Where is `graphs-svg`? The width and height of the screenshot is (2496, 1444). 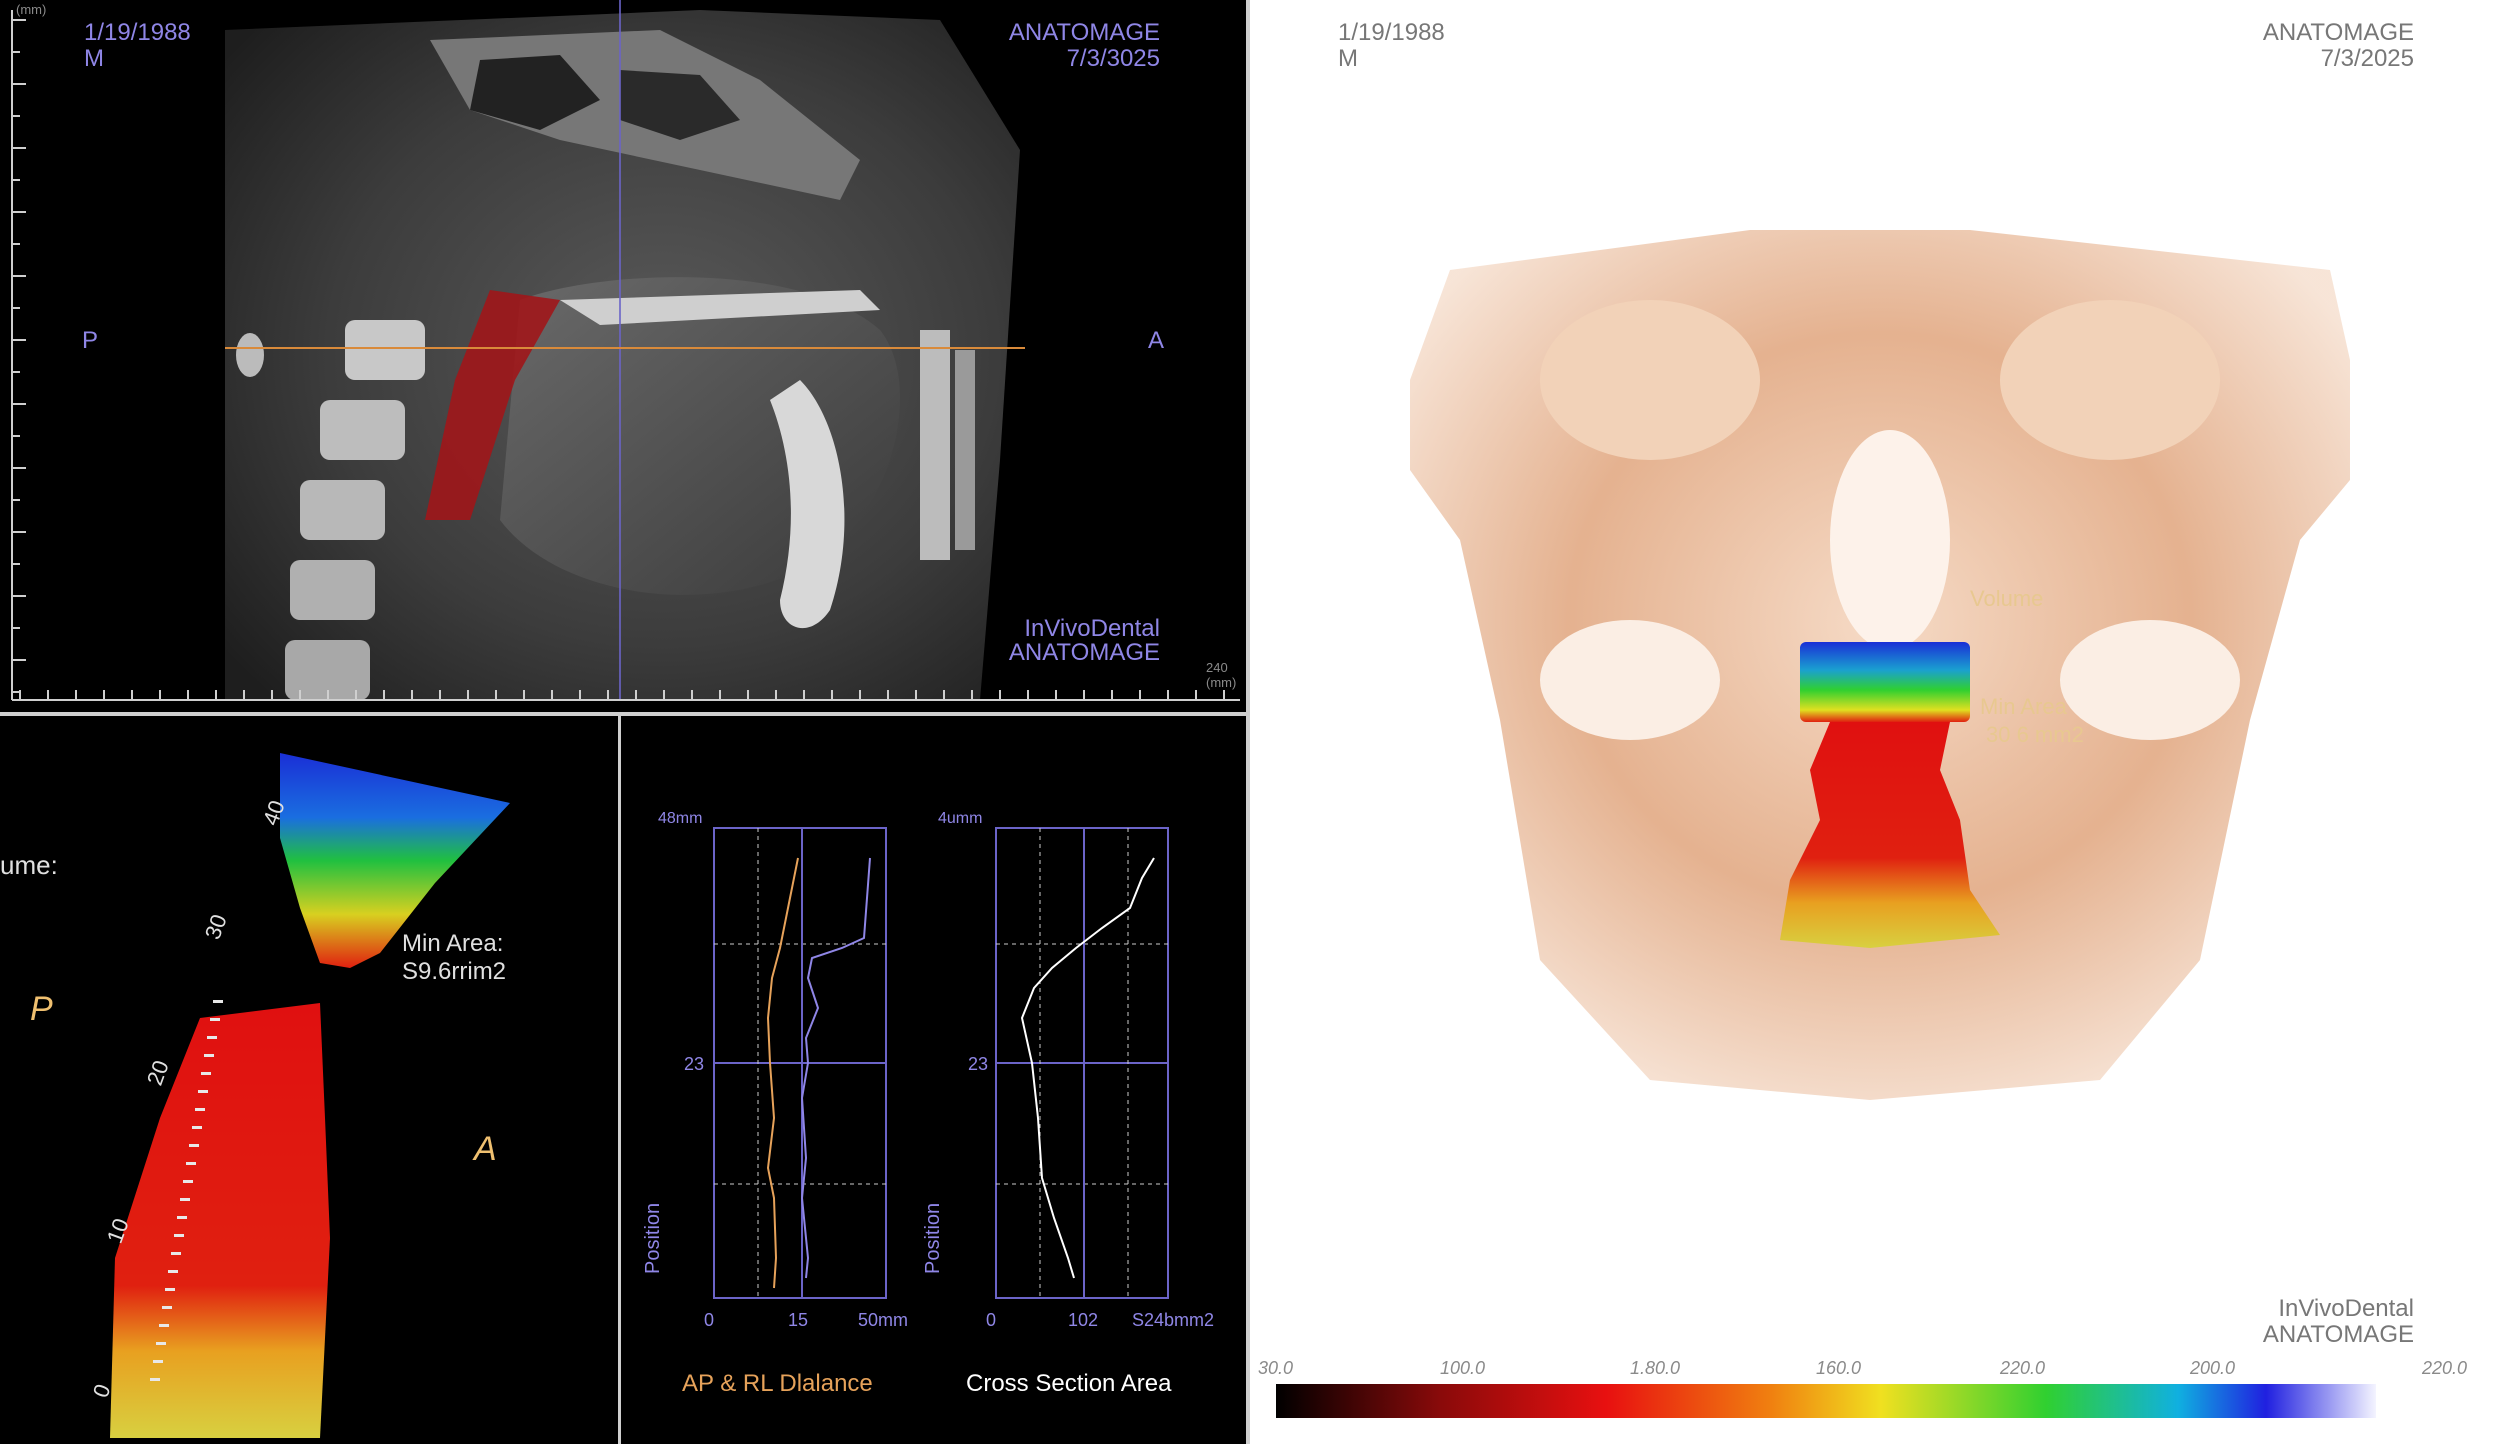
graphs-svg is located at coordinates (941, 1063).